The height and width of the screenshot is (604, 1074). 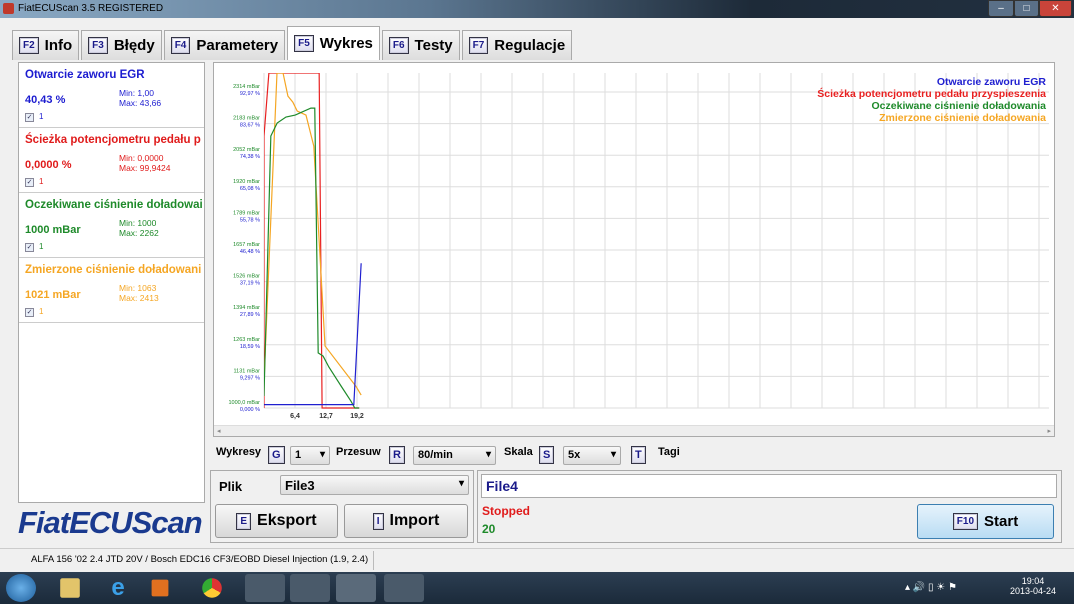 I want to click on minimize-button: –, so click(x=1001, y=8).